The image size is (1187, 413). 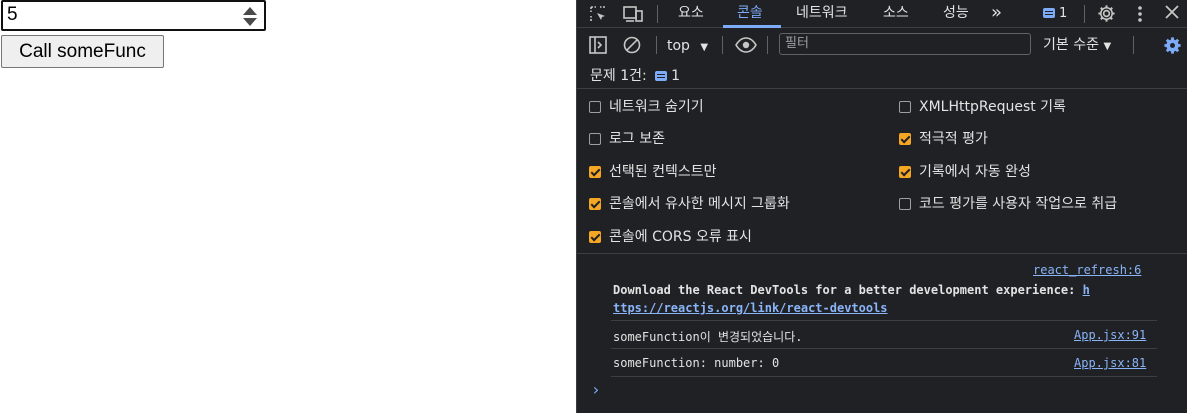 I want to click on issues-badge: 1, so click(x=1055, y=14).